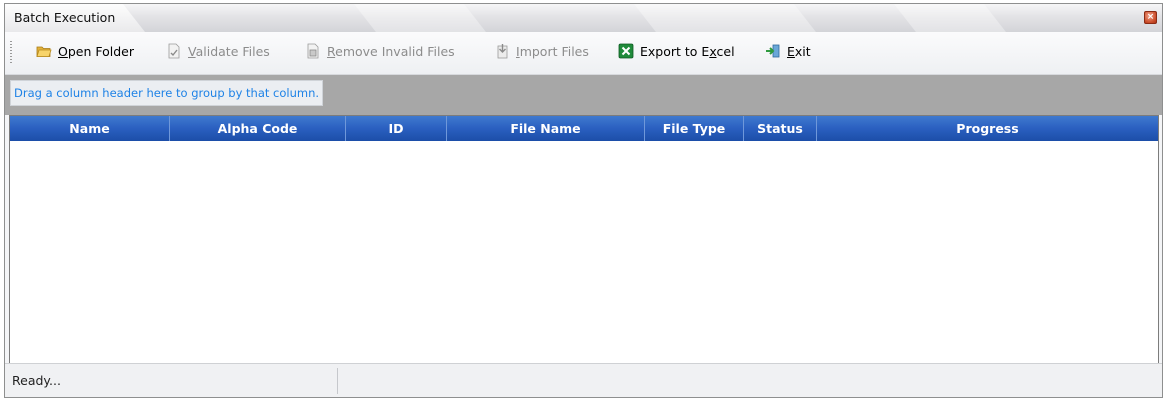 The image size is (1168, 402). What do you see at coordinates (773, 51) in the screenshot?
I see `exit-icon` at bounding box center [773, 51].